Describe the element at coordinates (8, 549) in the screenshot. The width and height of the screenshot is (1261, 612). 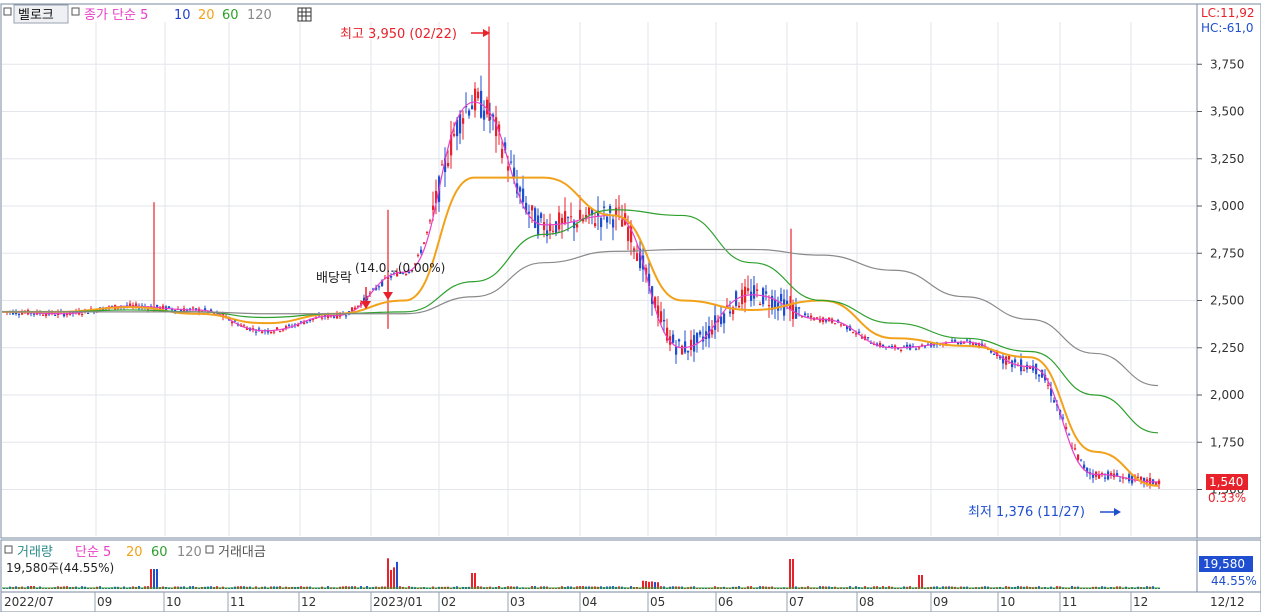
I see `volume-toggle-icon` at that location.